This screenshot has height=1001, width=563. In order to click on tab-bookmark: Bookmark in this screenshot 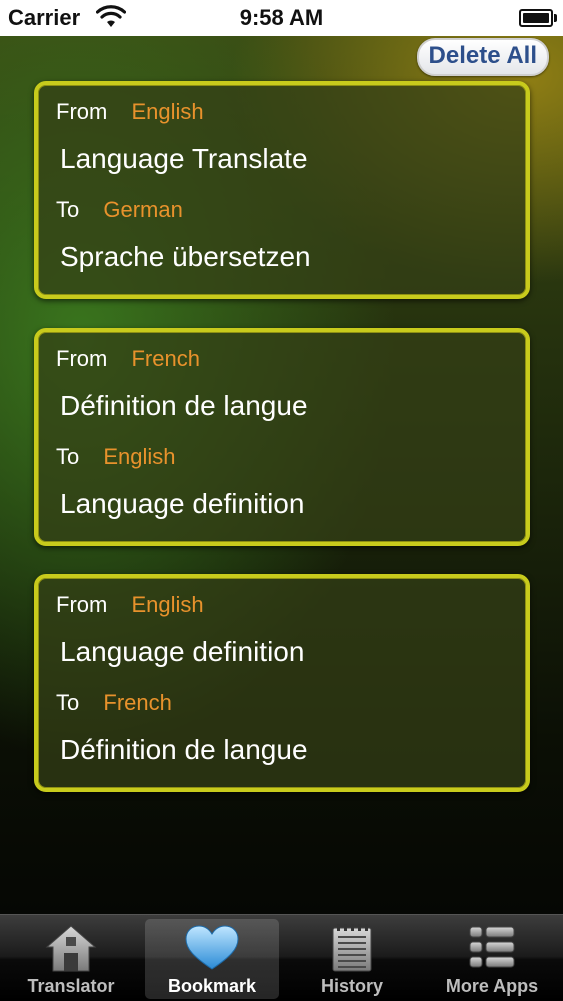, I will do `click(212, 959)`.